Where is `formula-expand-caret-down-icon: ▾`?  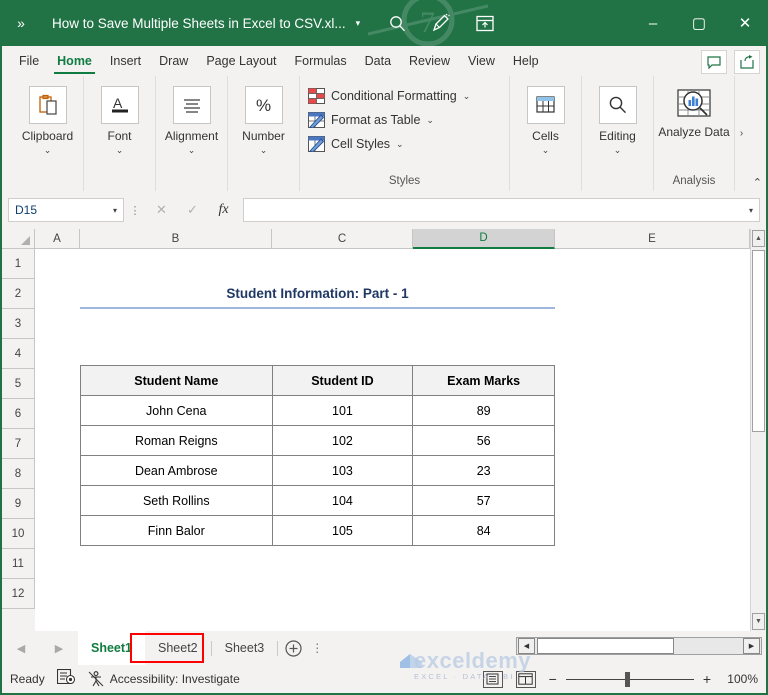
formula-expand-caret-down-icon: ▾ is located at coordinates (751, 210).